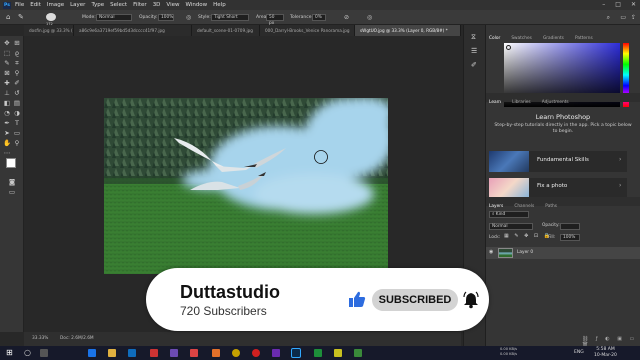 The width and height of the screenshot is (640, 360). I want to click on task-view-icon, so click(44, 353).